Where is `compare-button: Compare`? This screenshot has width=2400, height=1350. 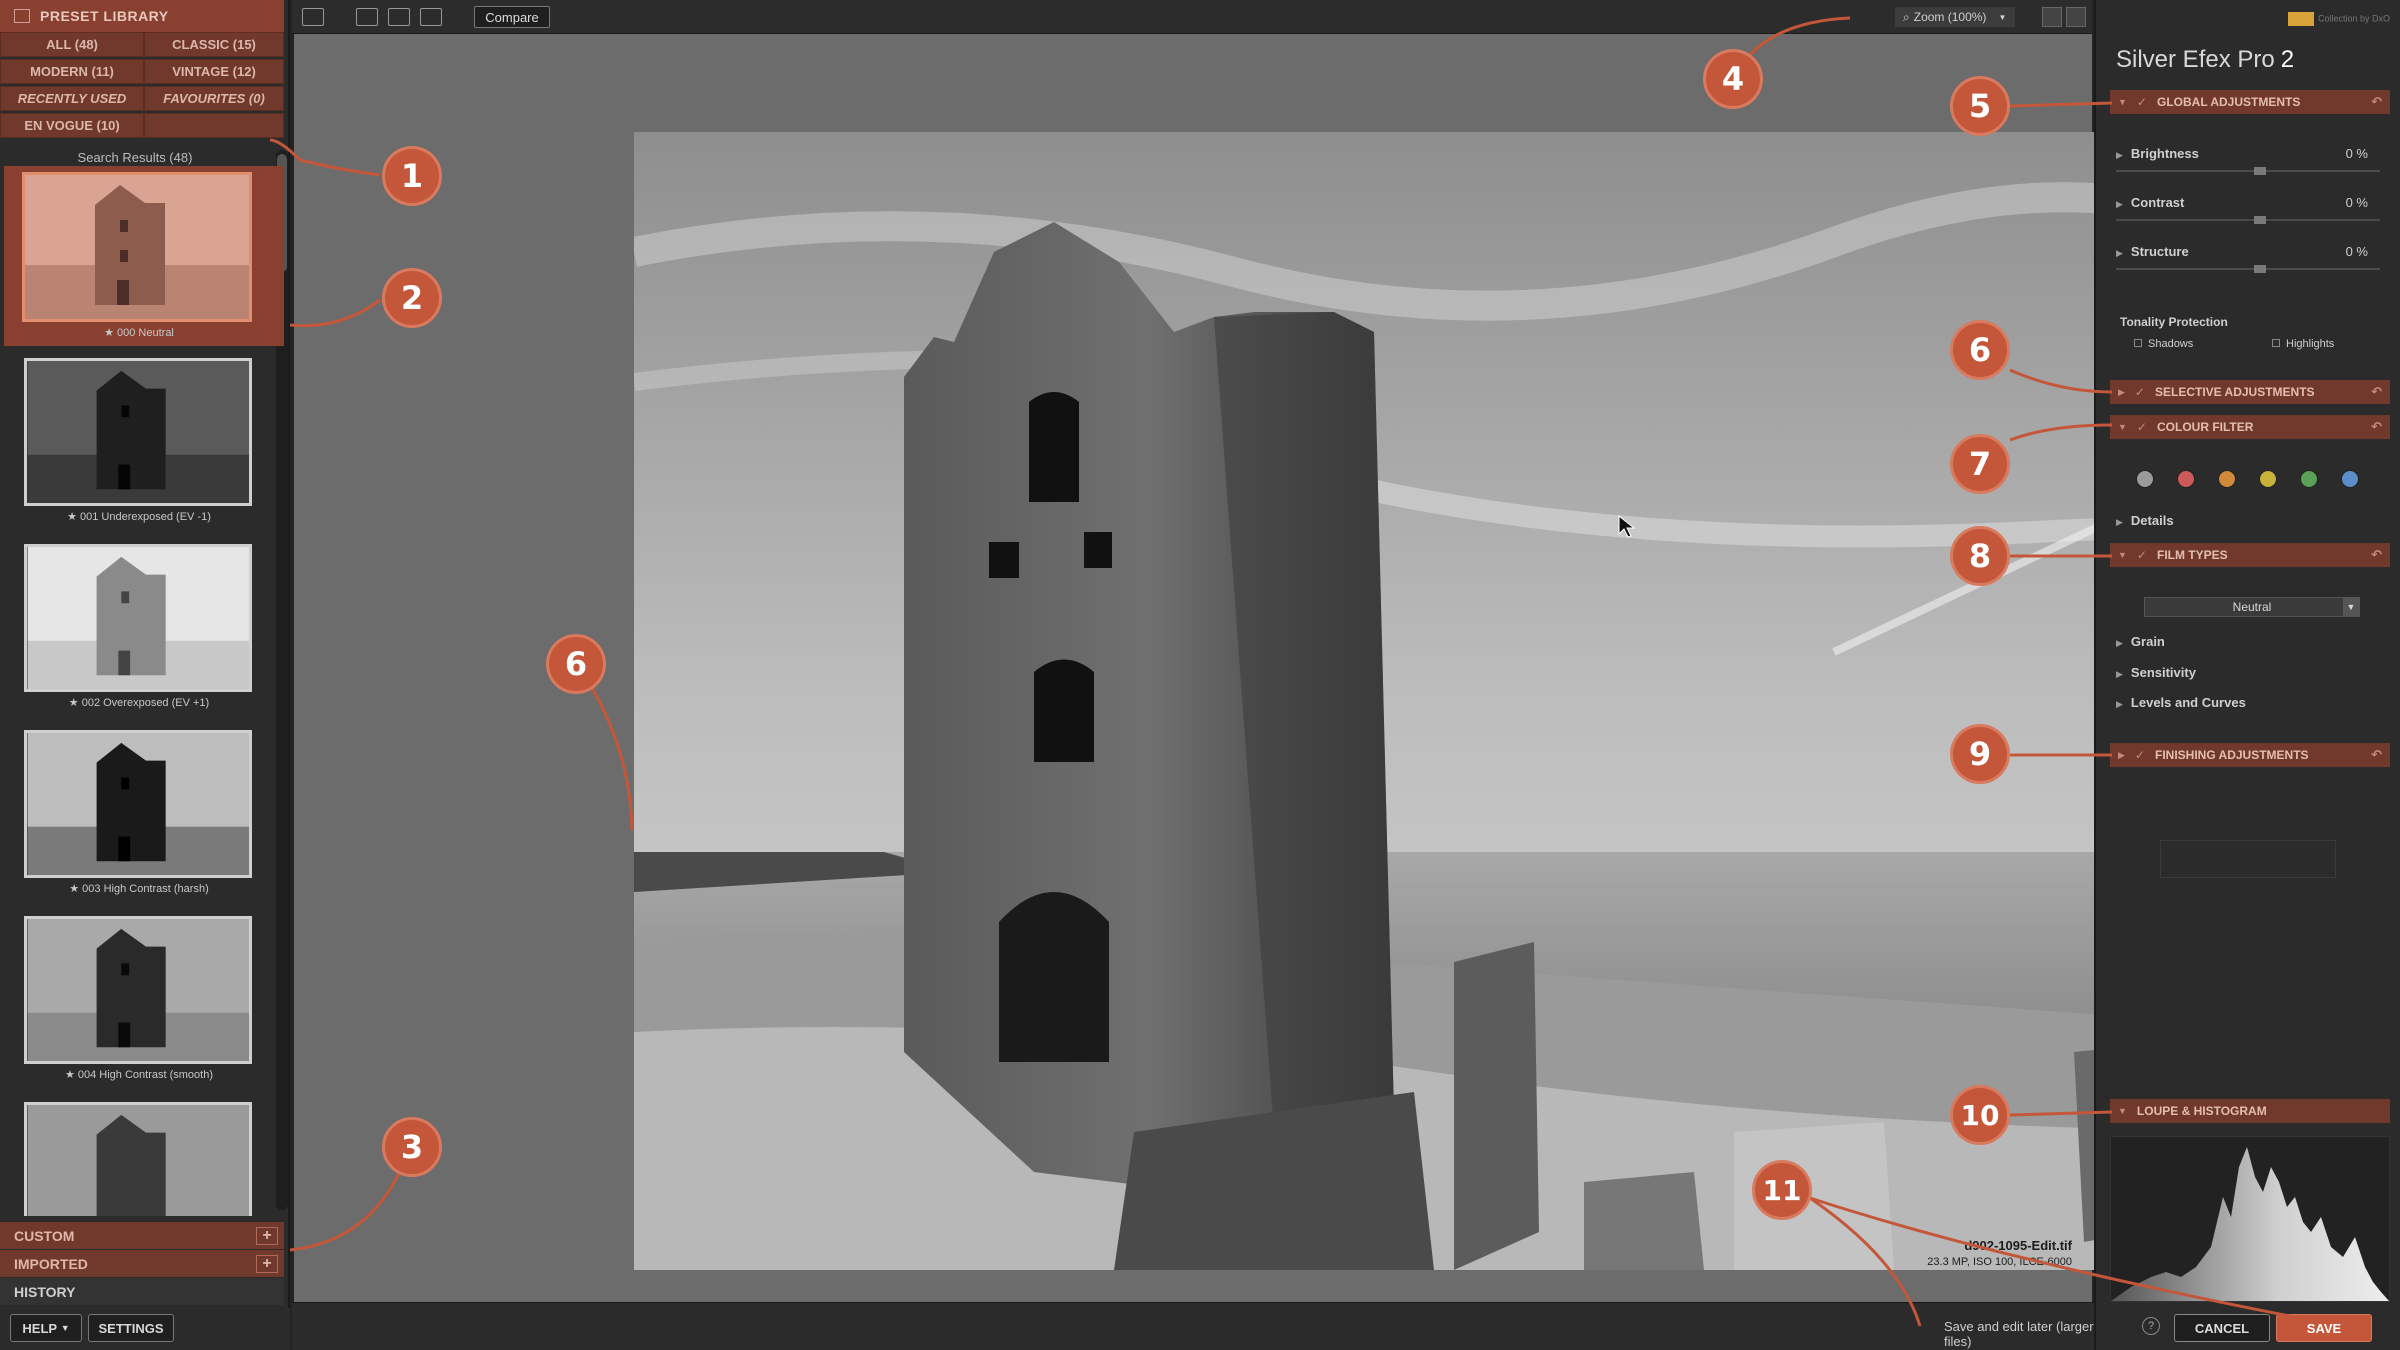
compare-button: Compare is located at coordinates (512, 17).